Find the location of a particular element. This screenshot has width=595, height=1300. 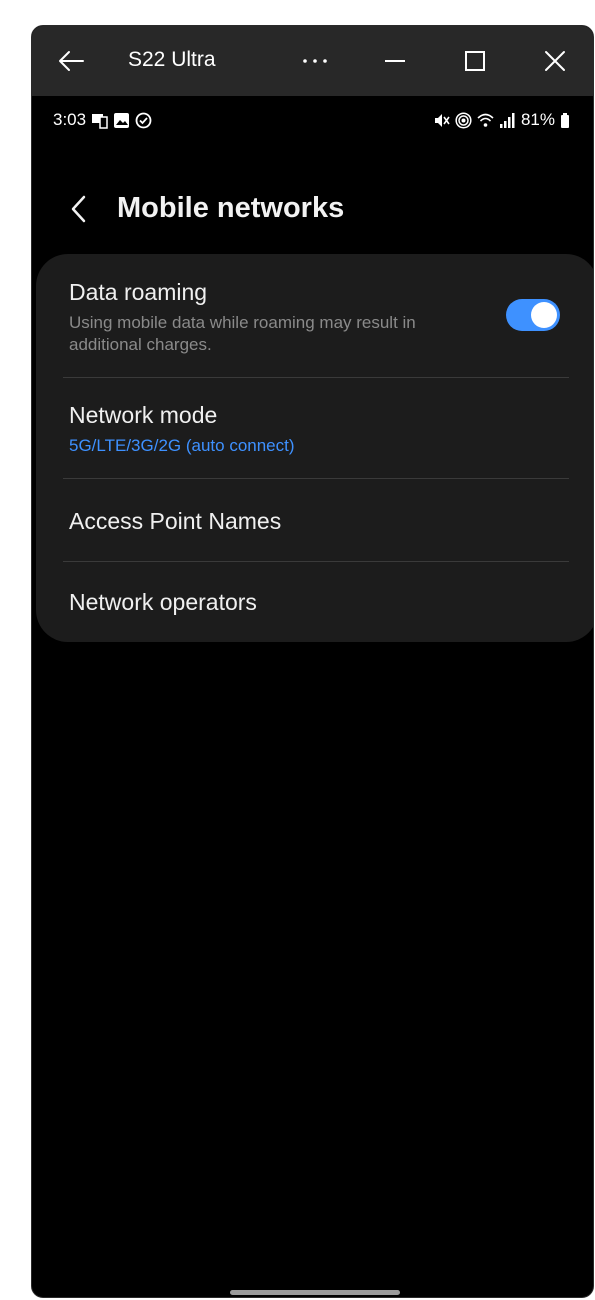

maximize-icon is located at coordinates (475, 61).